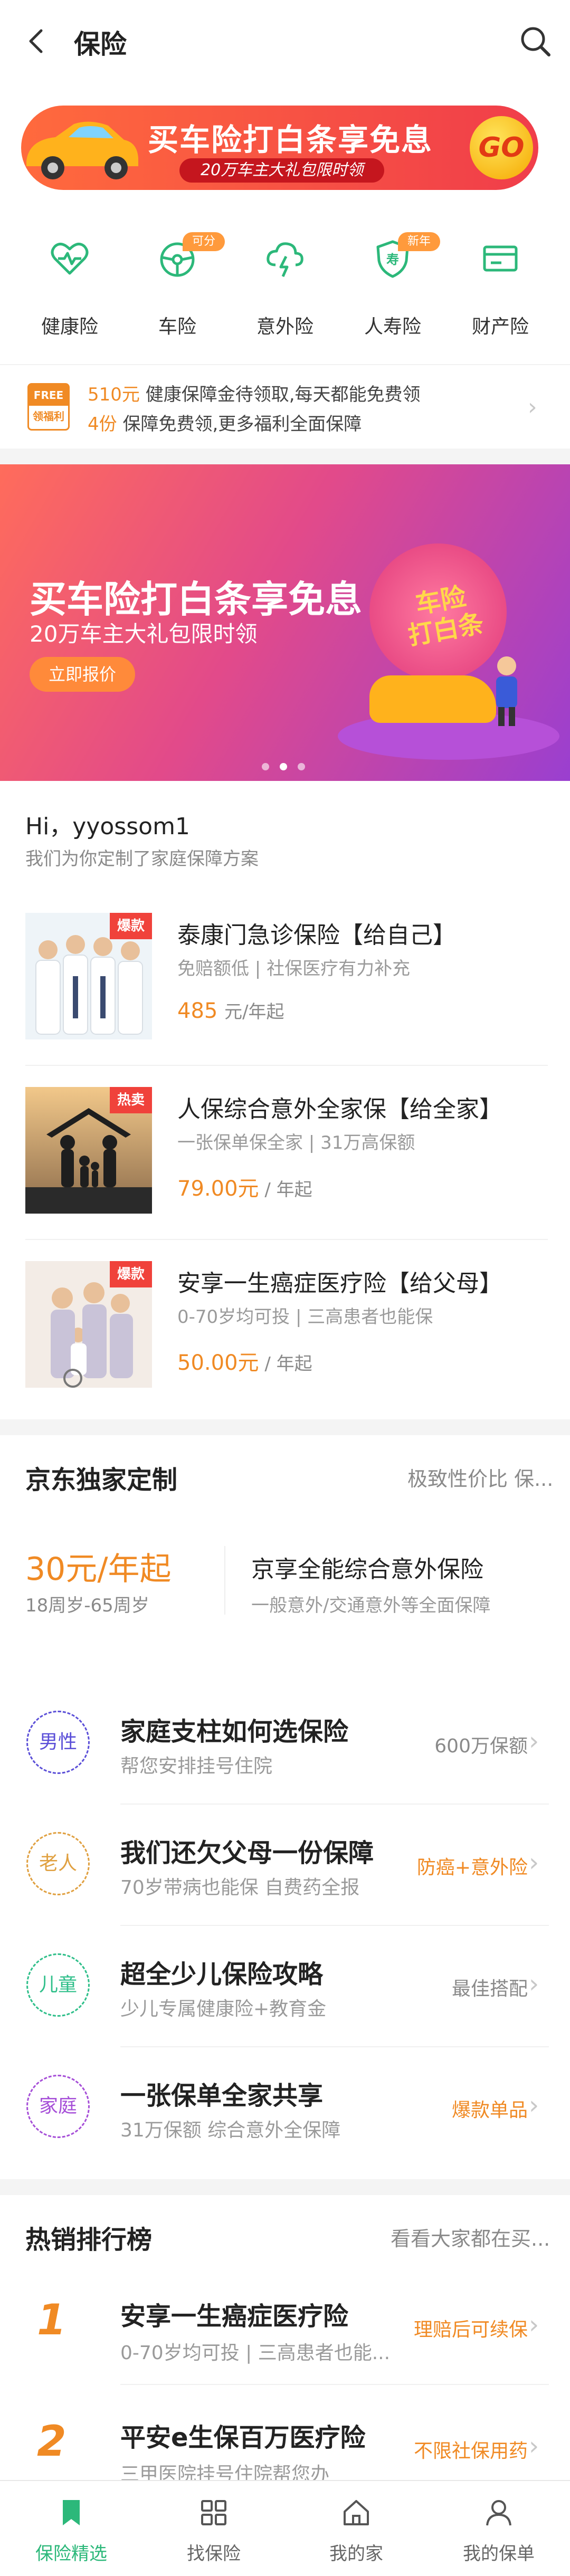 The height and width of the screenshot is (2576, 570). I want to click on guide-item: 老人 我们还欠父母一份保障 70岁带病也能保 自费药全报 防癌+意外险 ›, so click(285, 1865).